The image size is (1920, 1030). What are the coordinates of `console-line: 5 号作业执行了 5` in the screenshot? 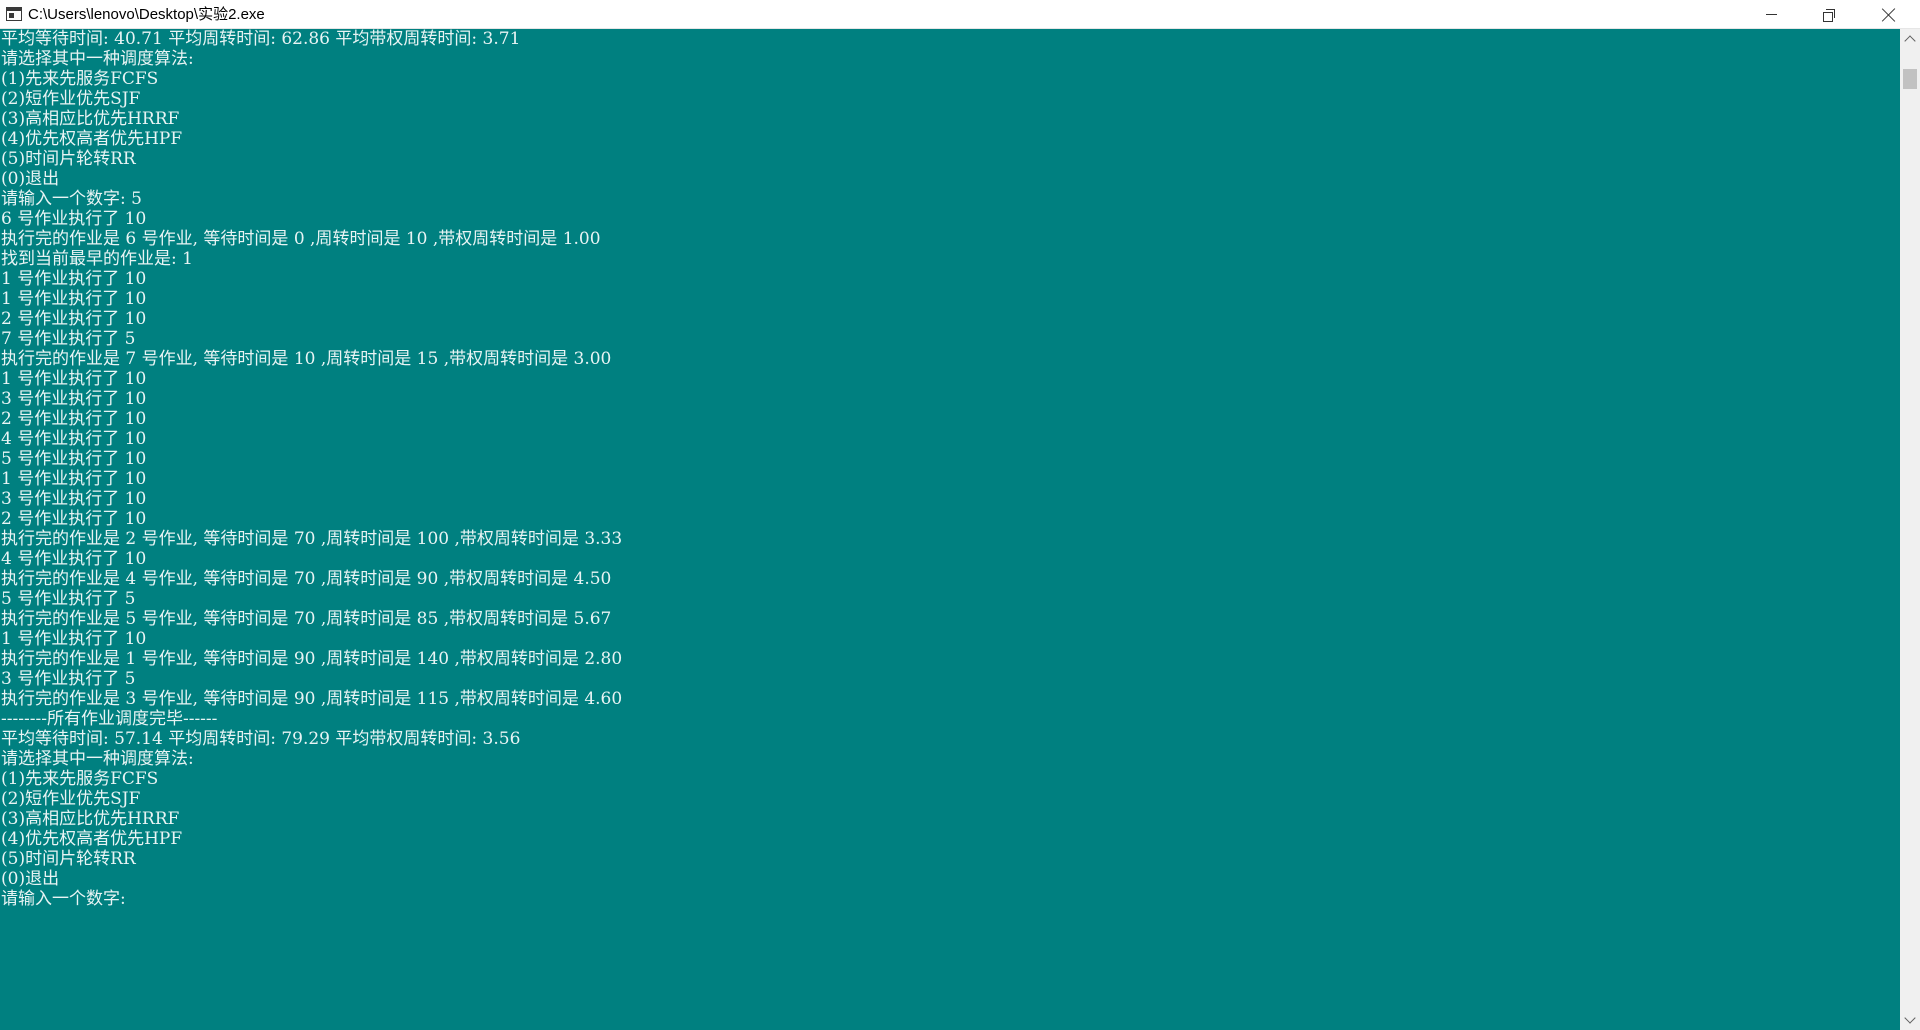 It's located at (68, 599).